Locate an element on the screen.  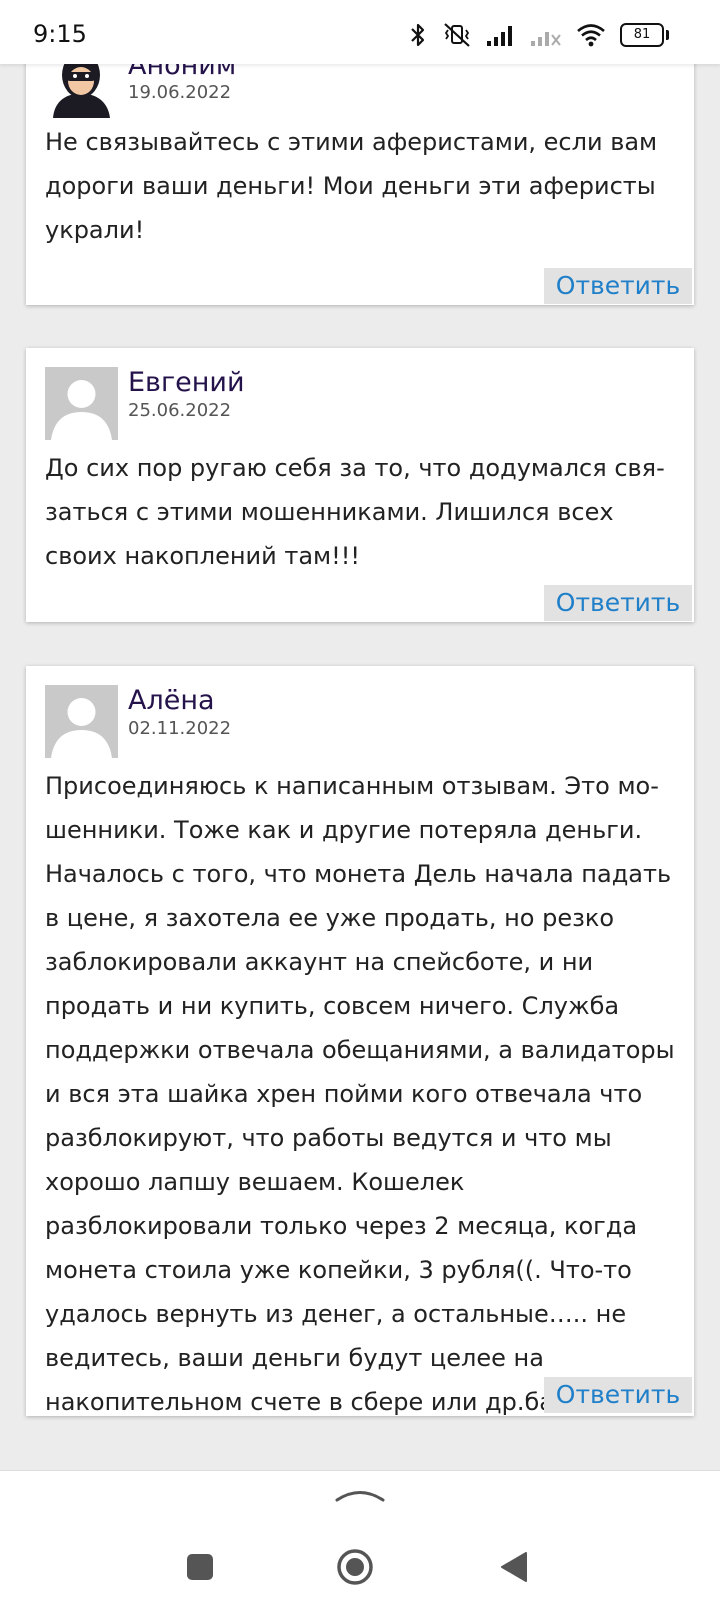
bluetooth-icon is located at coordinates (418, 35).